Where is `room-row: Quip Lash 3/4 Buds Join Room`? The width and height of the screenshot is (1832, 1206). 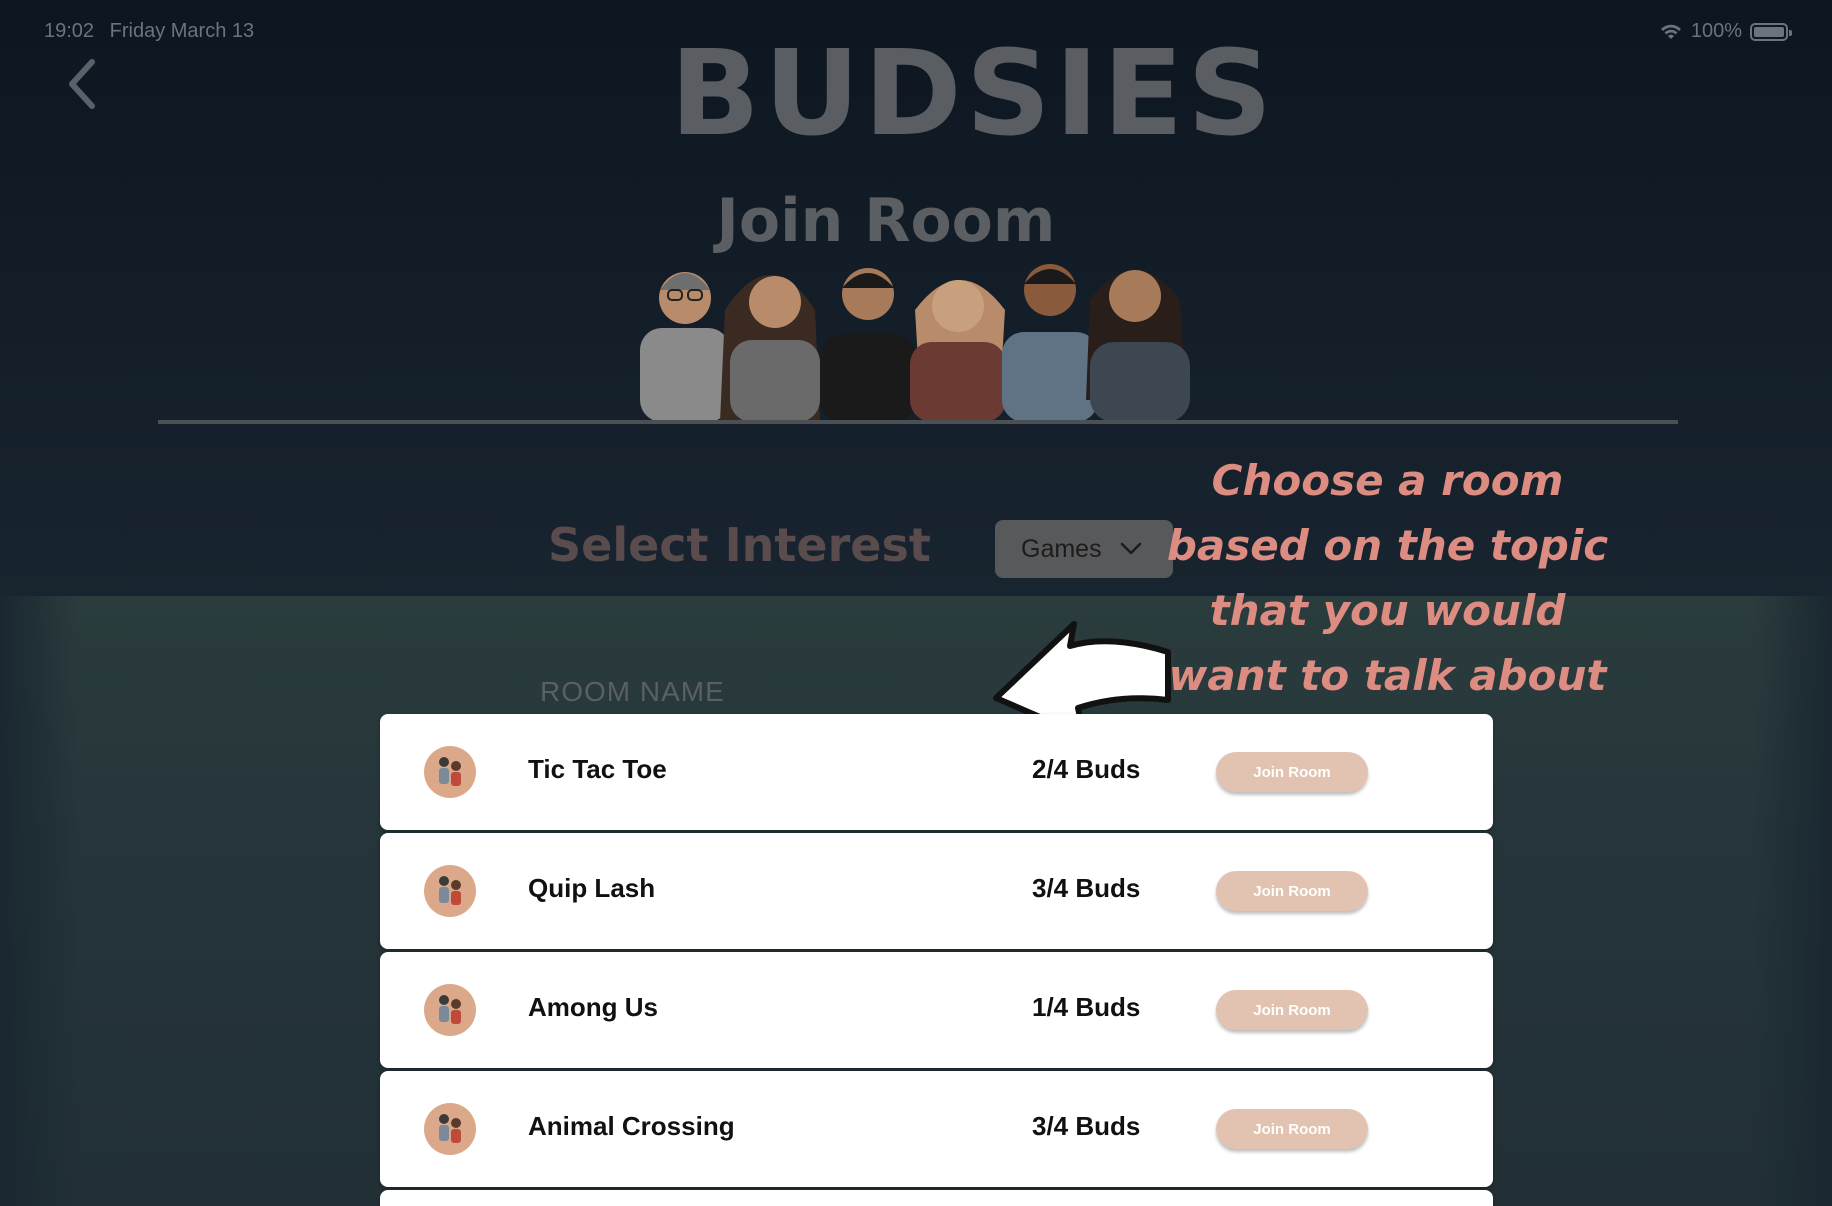
room-row: Quip Lash 3/4 Buds Join Room is located at coordinates (936, 891).